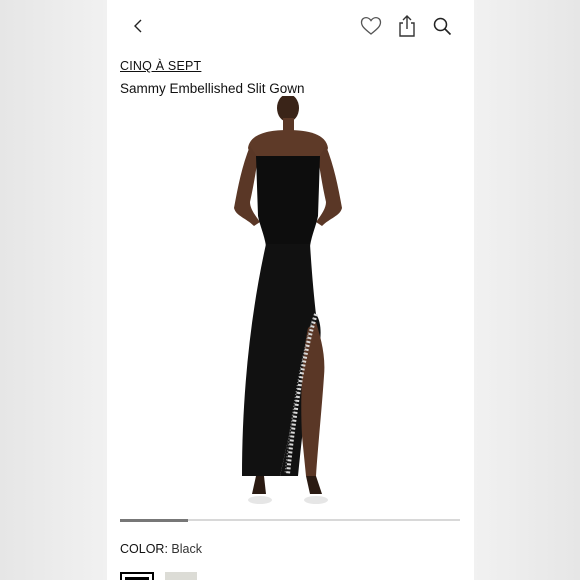 The image size is (580, 580). Describe the element at coordinates (160, 66) in the screenshot. I see `brand-link: CINQ À SEPT` at that location.